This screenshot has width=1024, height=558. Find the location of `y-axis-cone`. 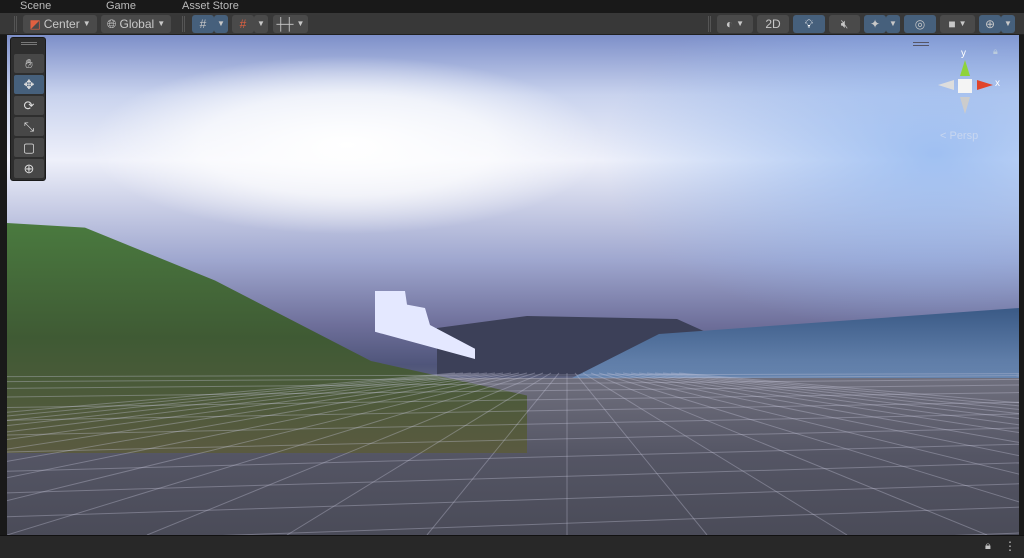

y-axis-cone is located at coordinates (965, 68).